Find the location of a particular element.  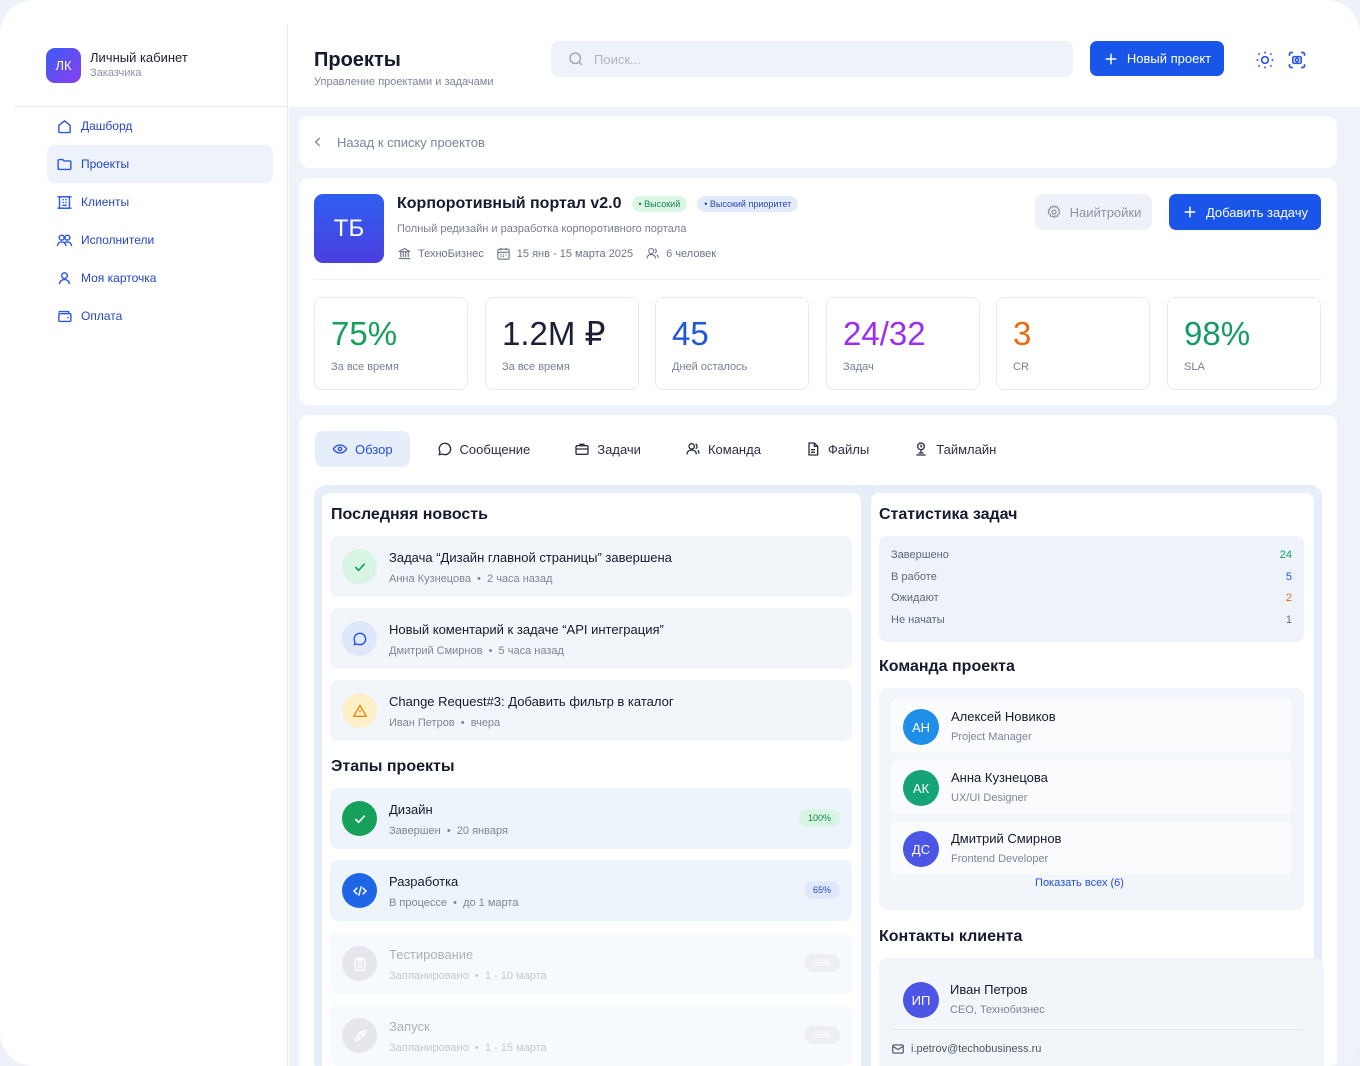

stat-label: Дней осталось is located at coordinates (710, 367).